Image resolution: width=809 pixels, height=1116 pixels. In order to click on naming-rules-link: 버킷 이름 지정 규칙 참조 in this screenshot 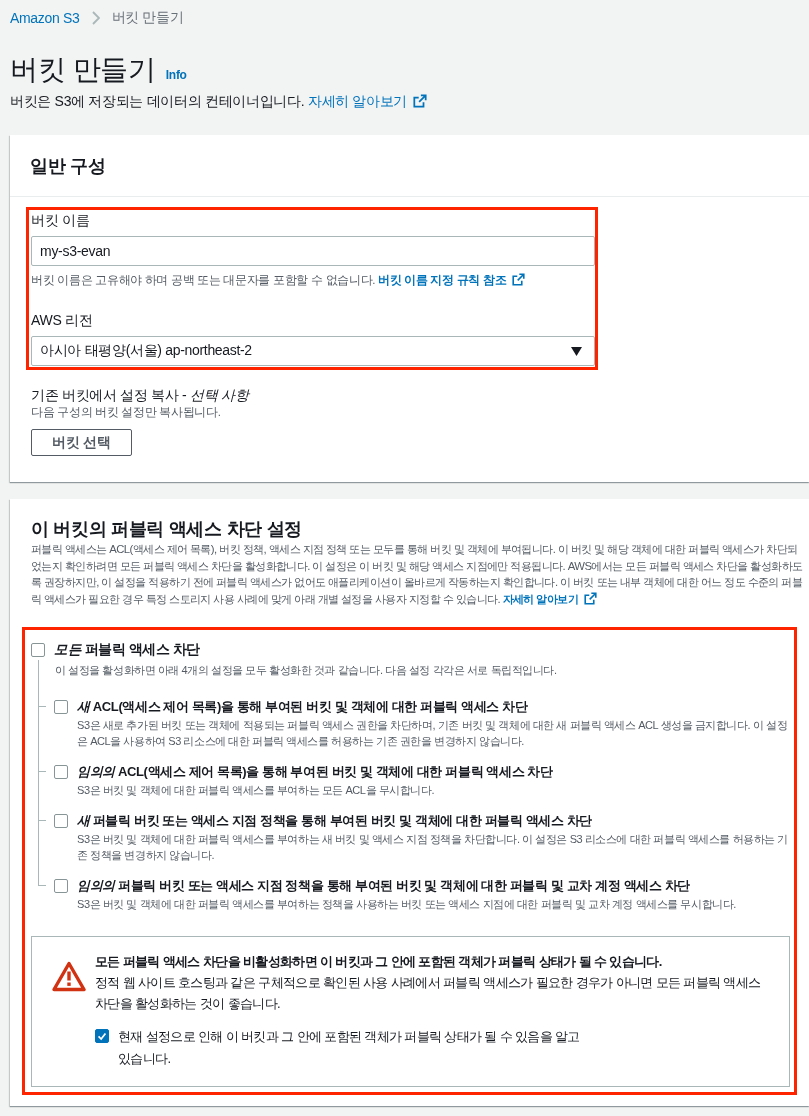, I will do `click(452, 280)`.